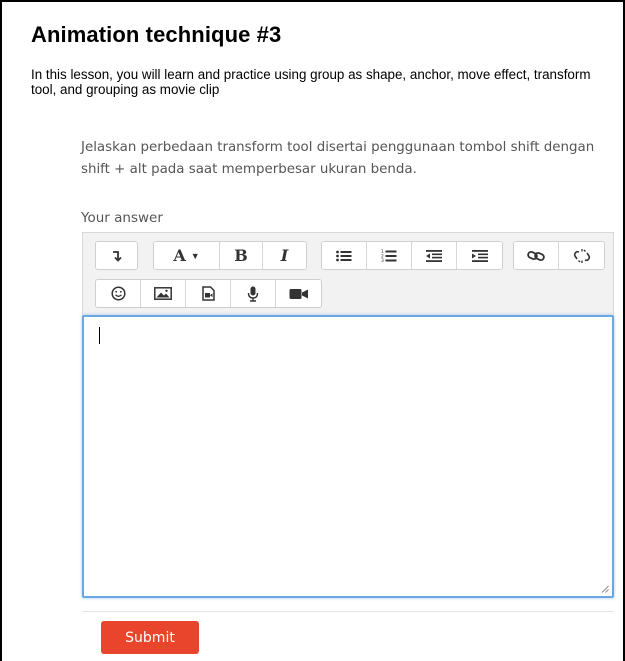 The height and width of the screenshot is (661, 625). I want to click on unordered-list-button, so click(344, 255).